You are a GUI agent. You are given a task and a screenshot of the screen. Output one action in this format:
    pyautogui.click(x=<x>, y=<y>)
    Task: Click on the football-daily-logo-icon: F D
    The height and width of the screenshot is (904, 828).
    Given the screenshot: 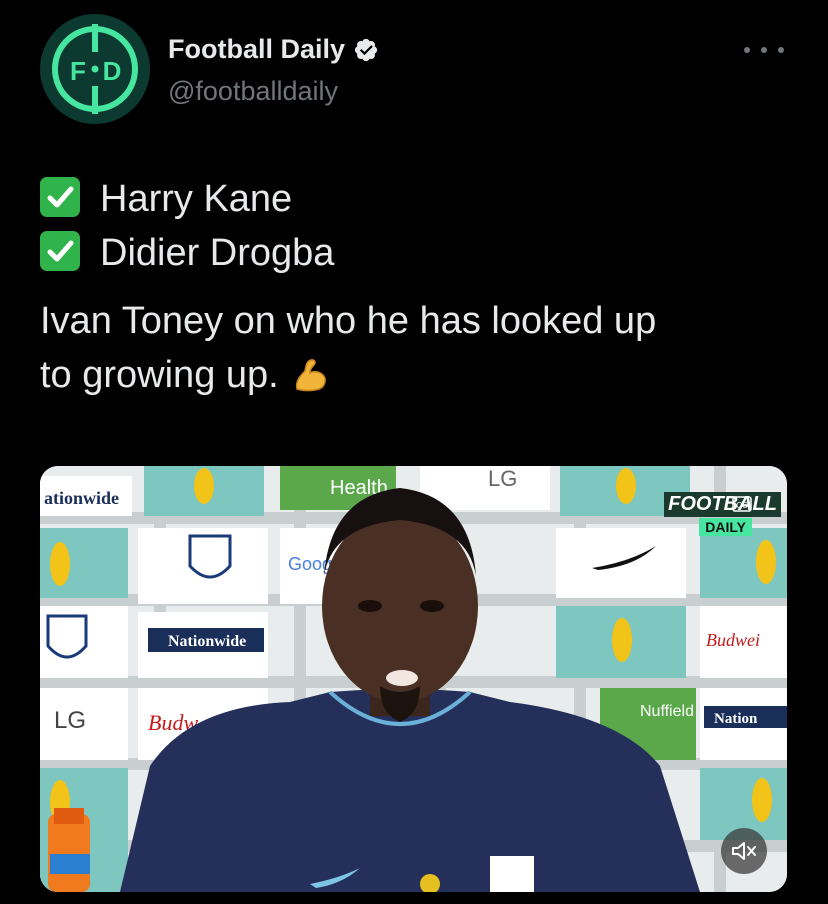 What is the action you would take?
    pyautogui.click(x=95, y=69)
    